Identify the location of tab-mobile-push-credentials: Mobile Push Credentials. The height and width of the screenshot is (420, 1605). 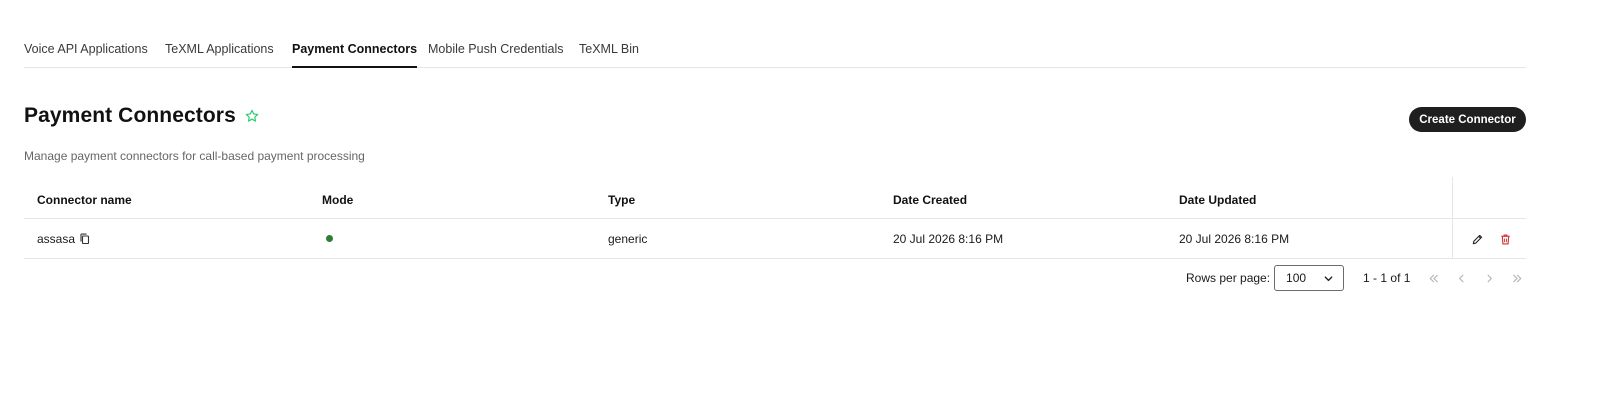
(496, 49).